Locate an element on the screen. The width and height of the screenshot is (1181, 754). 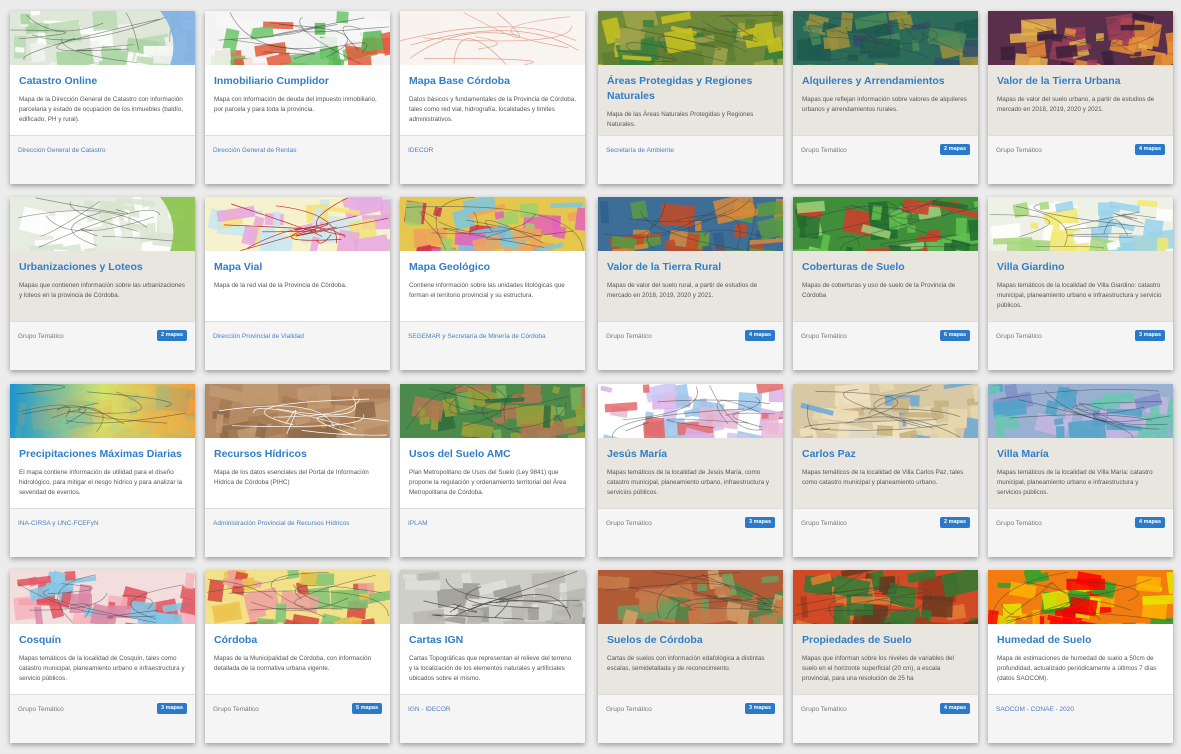
card-title: Áreas Protegidas y Regiones Naturales is located at coordinates (690, 84).